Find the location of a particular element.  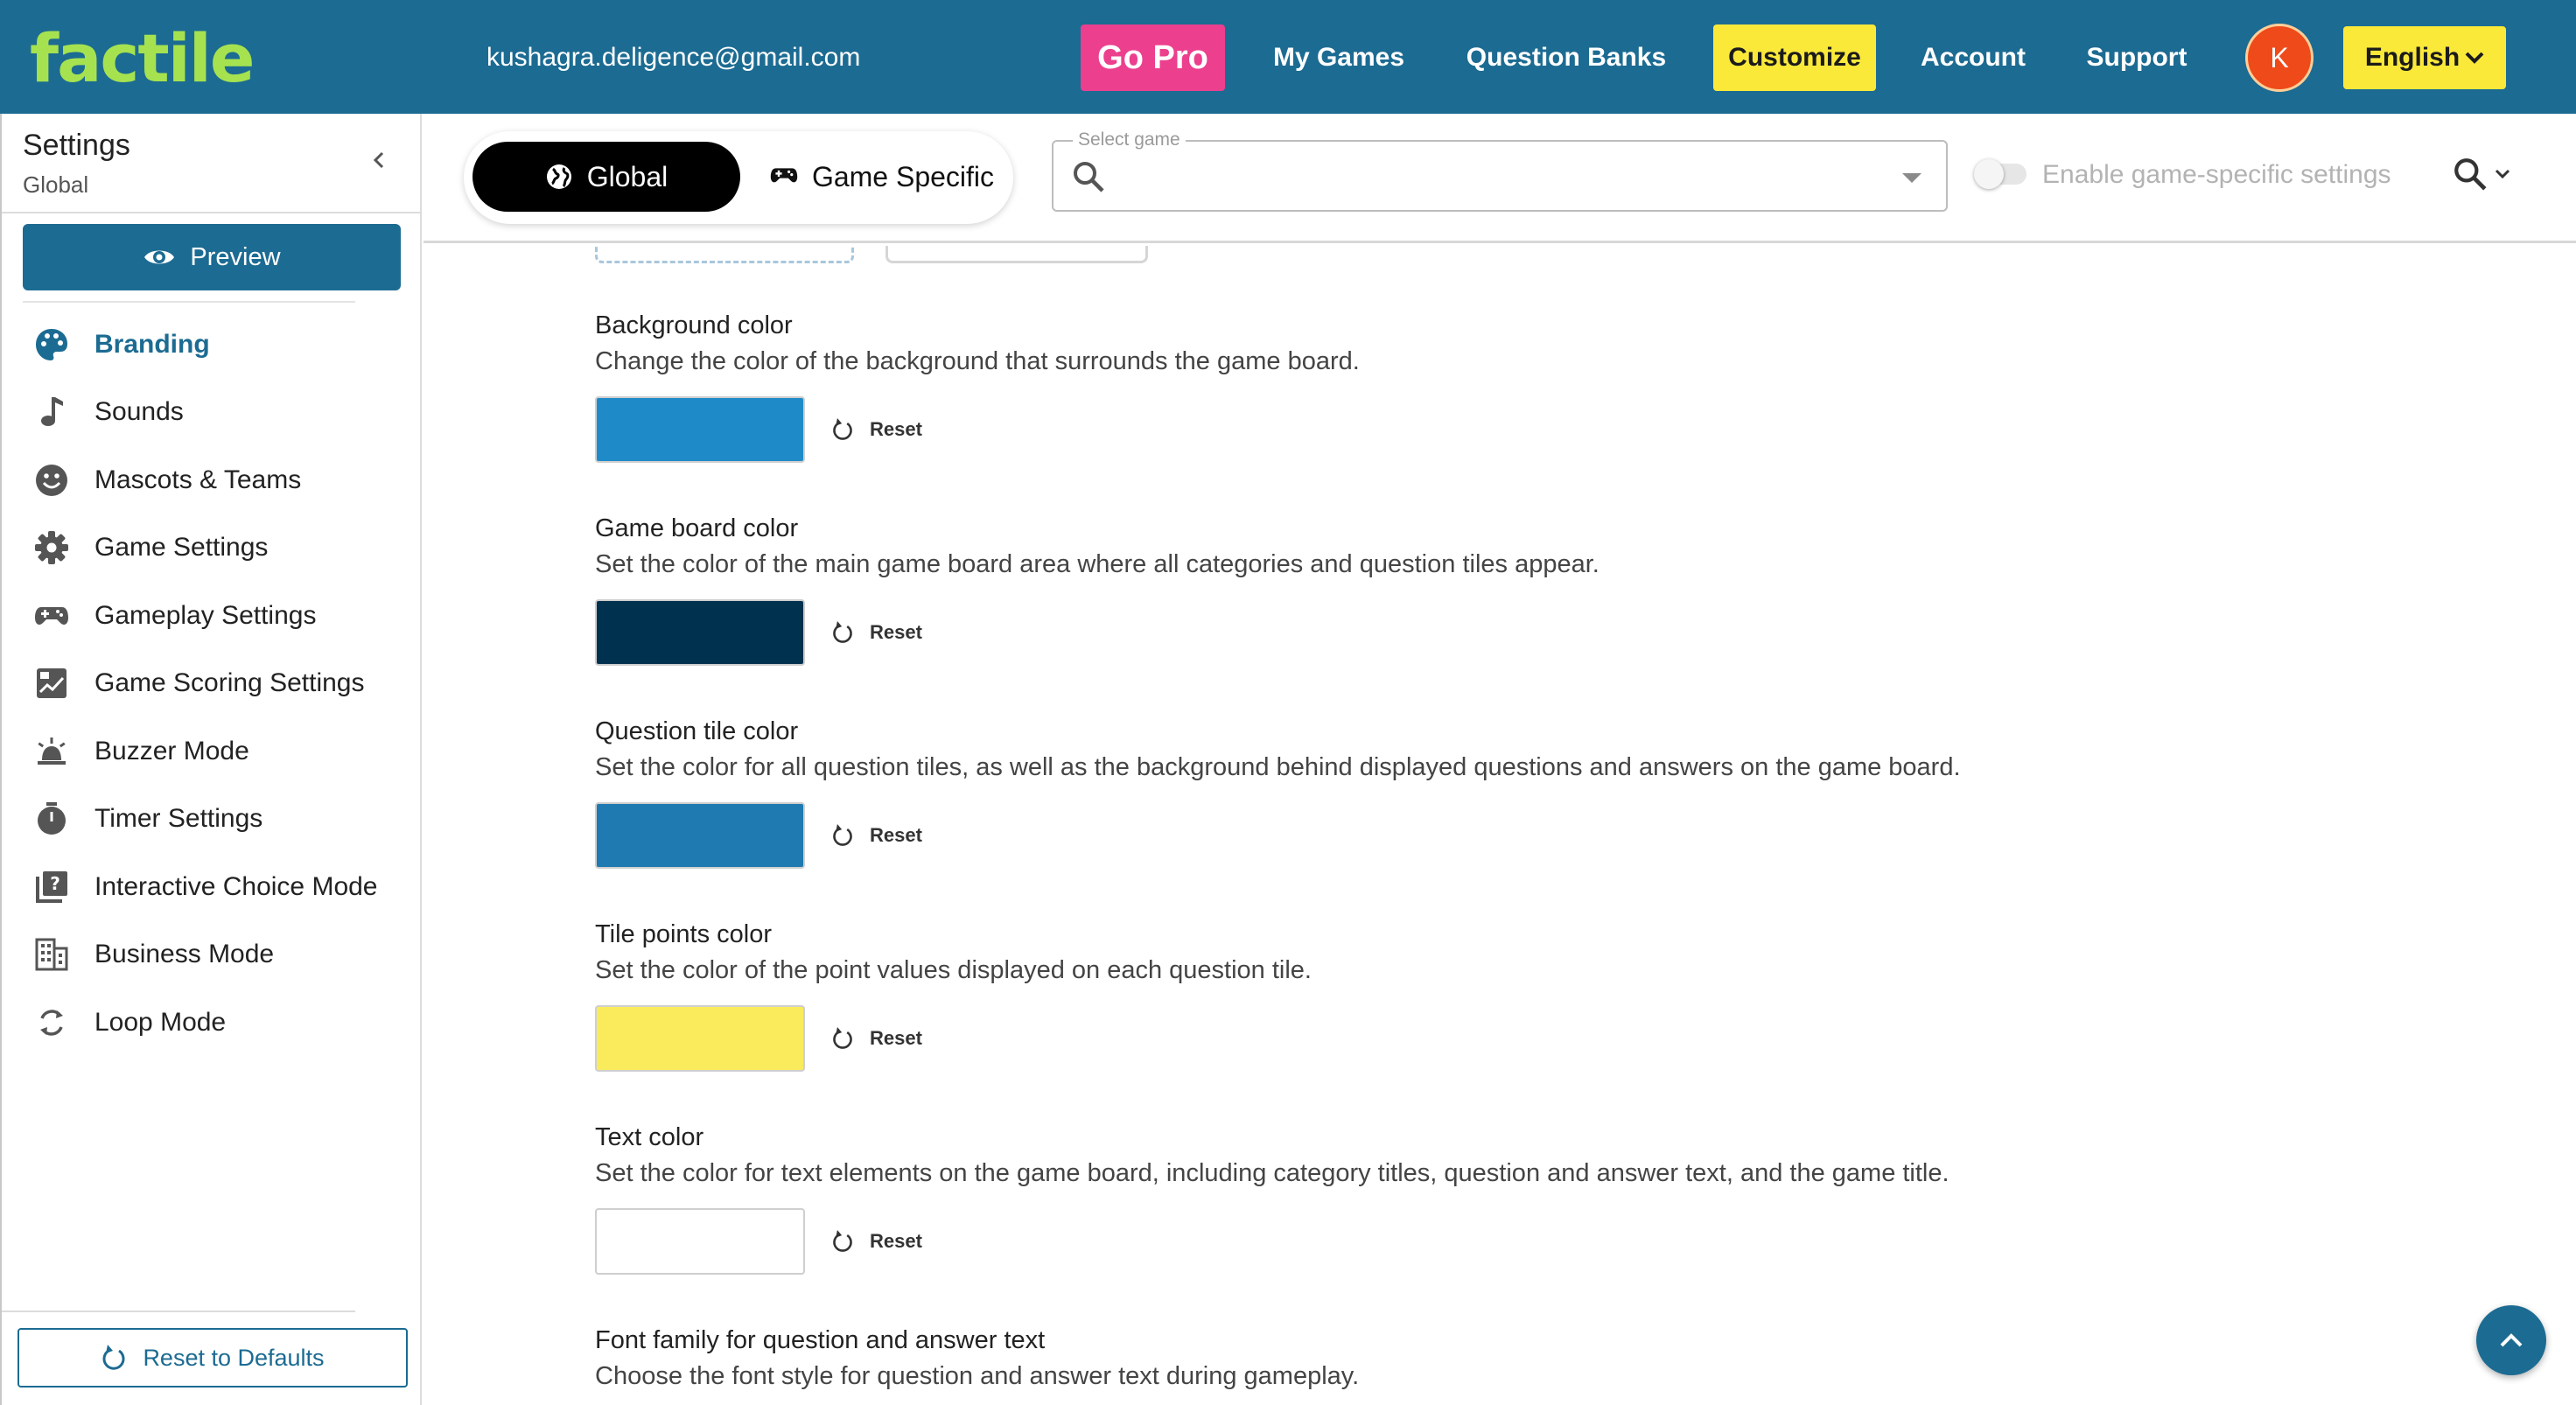

game-specific-scope-label: Game Specific is located at coordinates (903, 176).